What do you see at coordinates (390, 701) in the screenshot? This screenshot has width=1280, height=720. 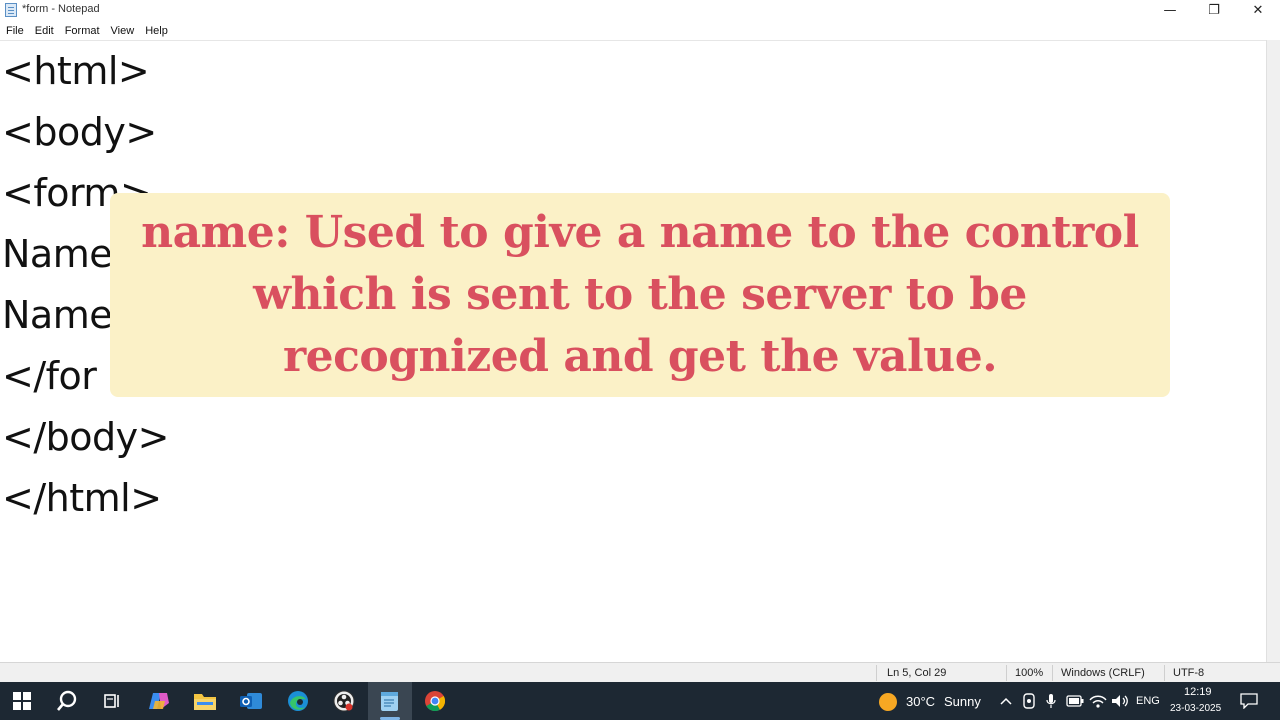 I see `notepad-icon` at bounding box center [390, 701].